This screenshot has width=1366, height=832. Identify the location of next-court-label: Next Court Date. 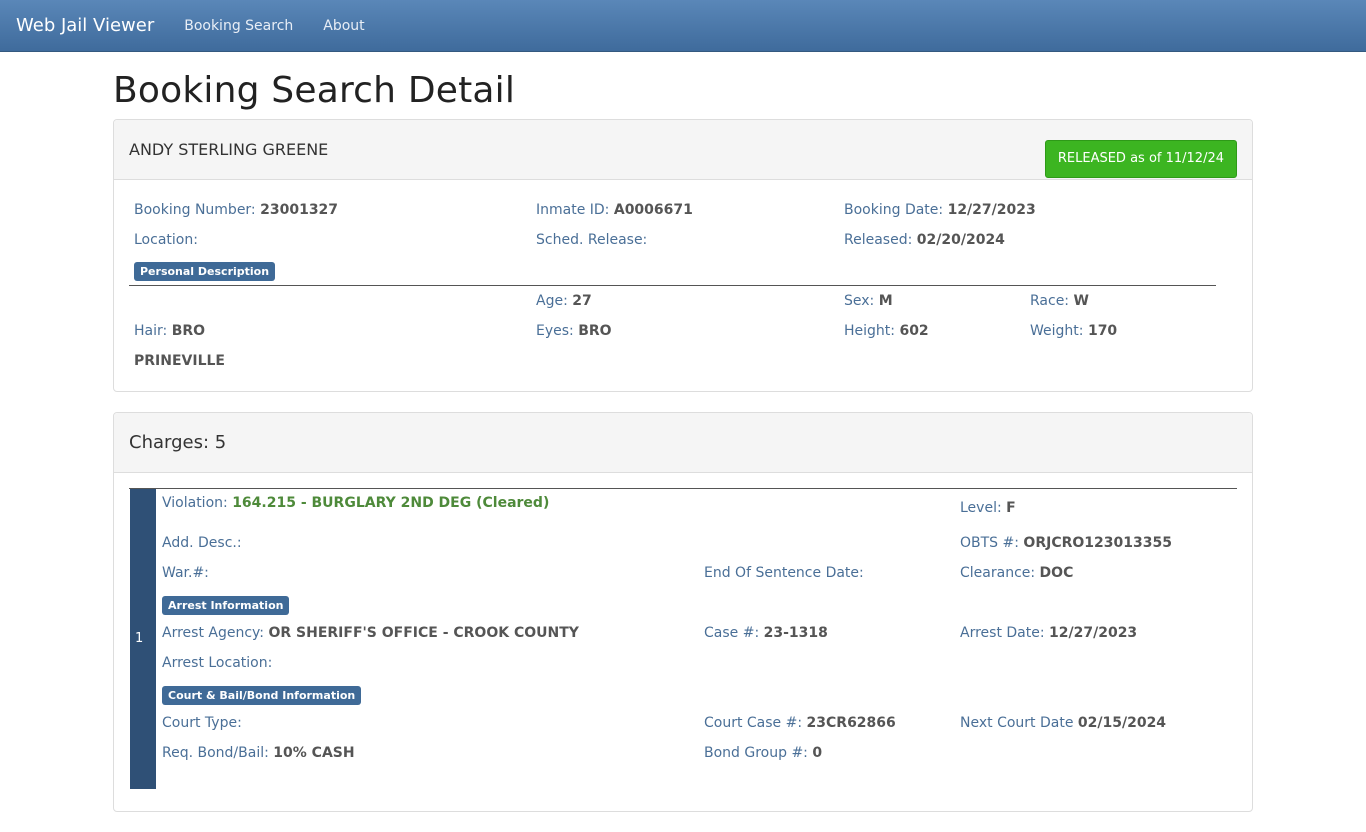
(1017, 723).